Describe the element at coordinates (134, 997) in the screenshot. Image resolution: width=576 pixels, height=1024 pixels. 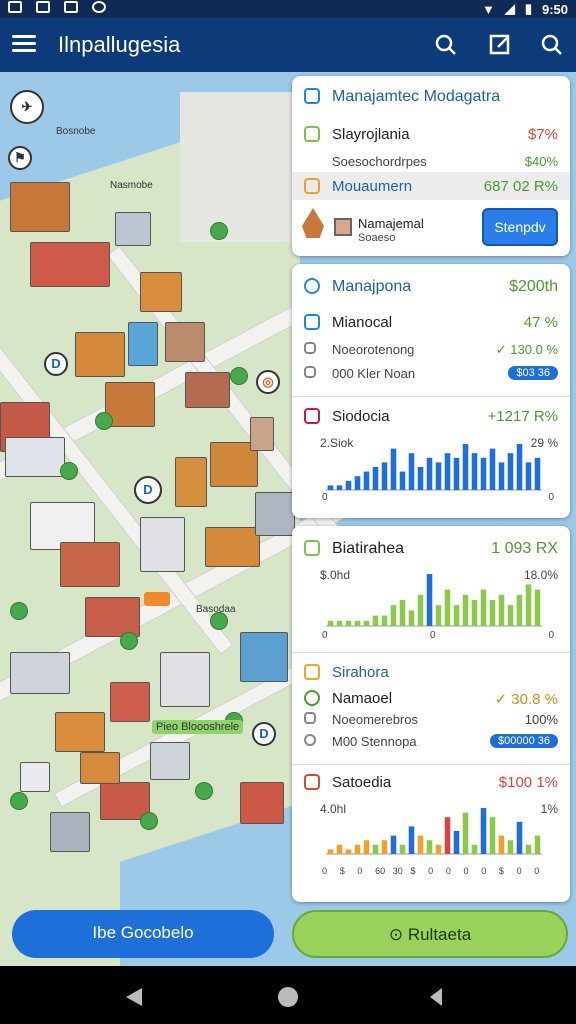
I see `back-icon` at that location.